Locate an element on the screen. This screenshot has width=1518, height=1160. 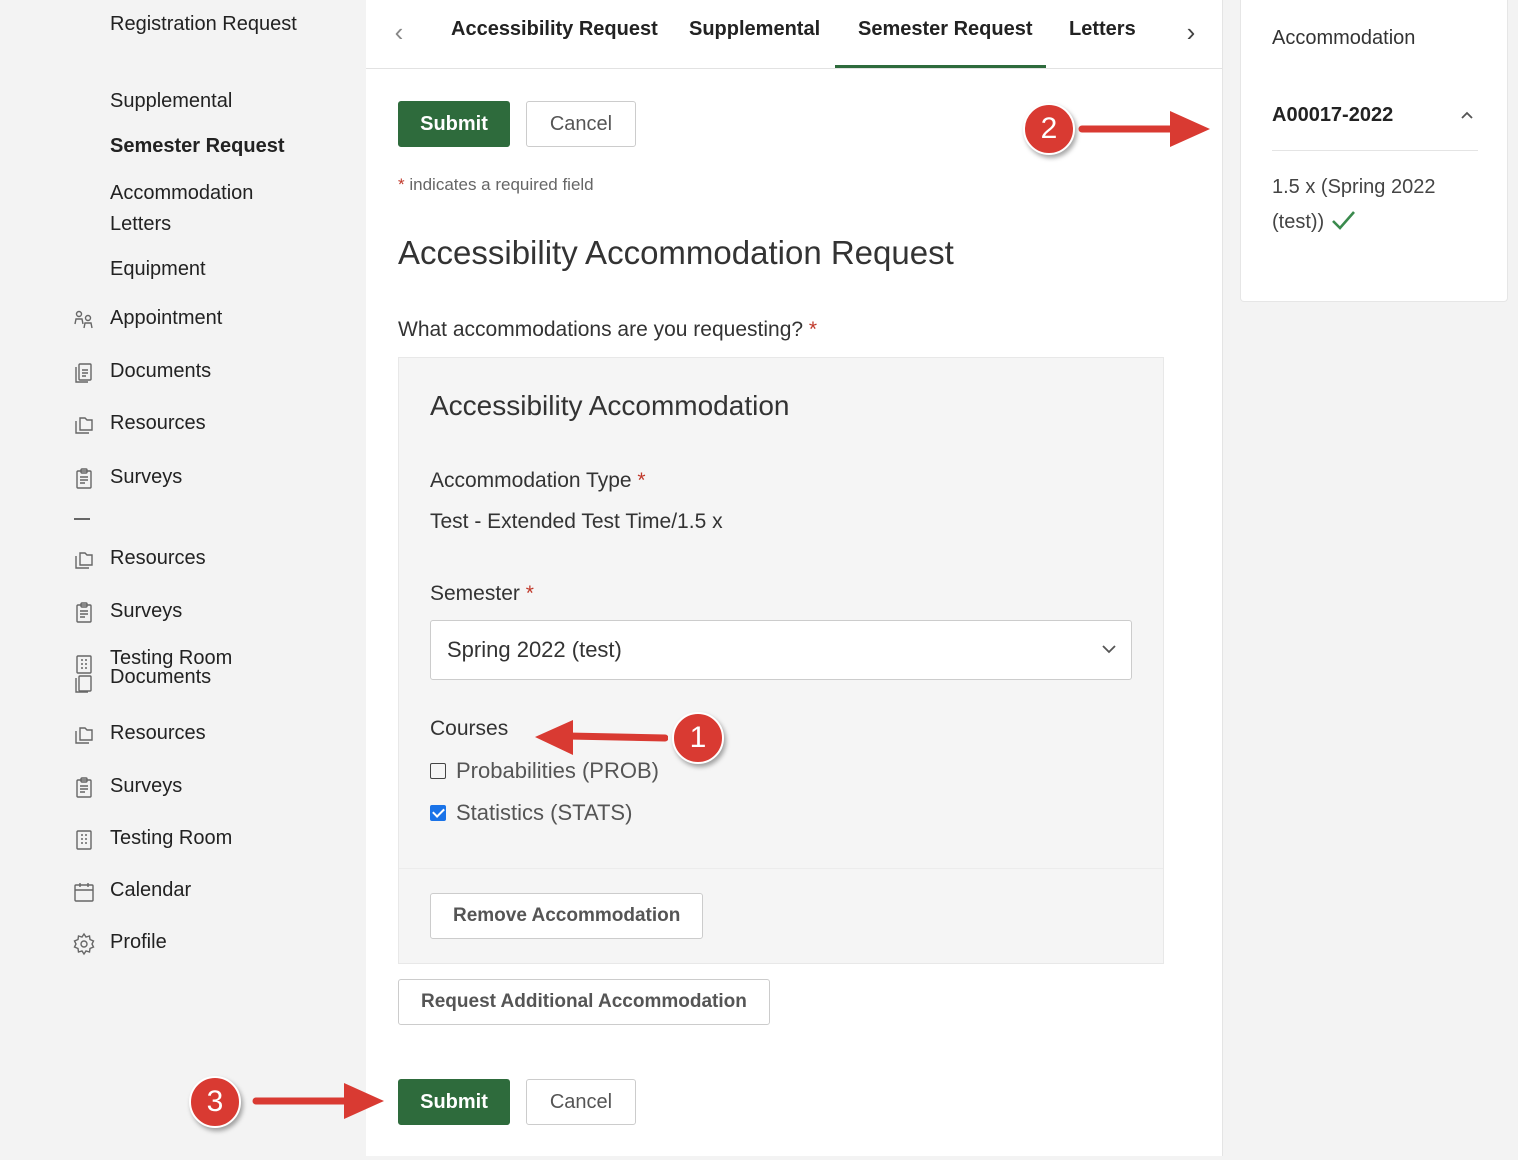
sidebar-item-registration-request: Registration Request is located at coordinates (210, 24).